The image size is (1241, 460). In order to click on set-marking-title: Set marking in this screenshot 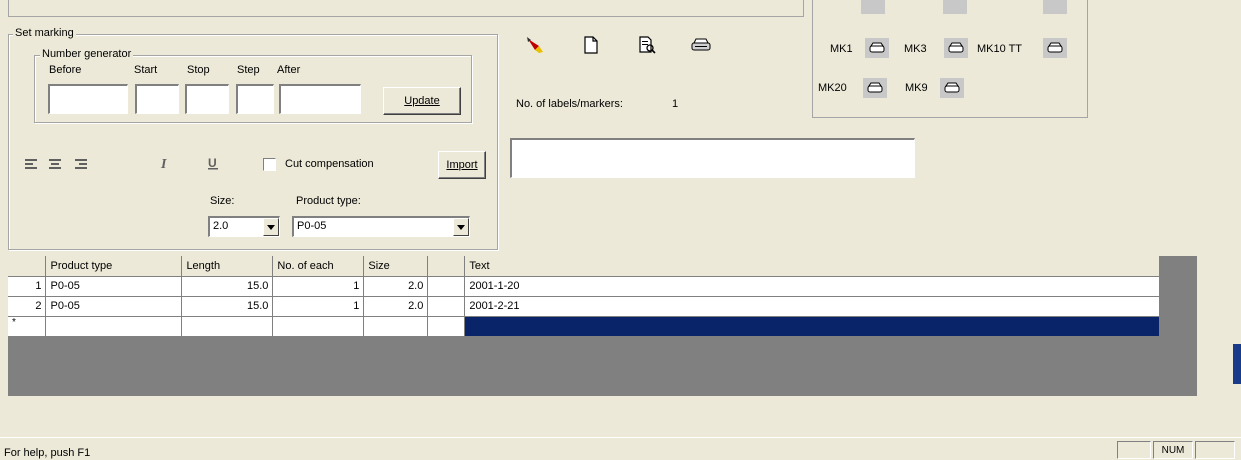, I will do `click(44, 33)`.